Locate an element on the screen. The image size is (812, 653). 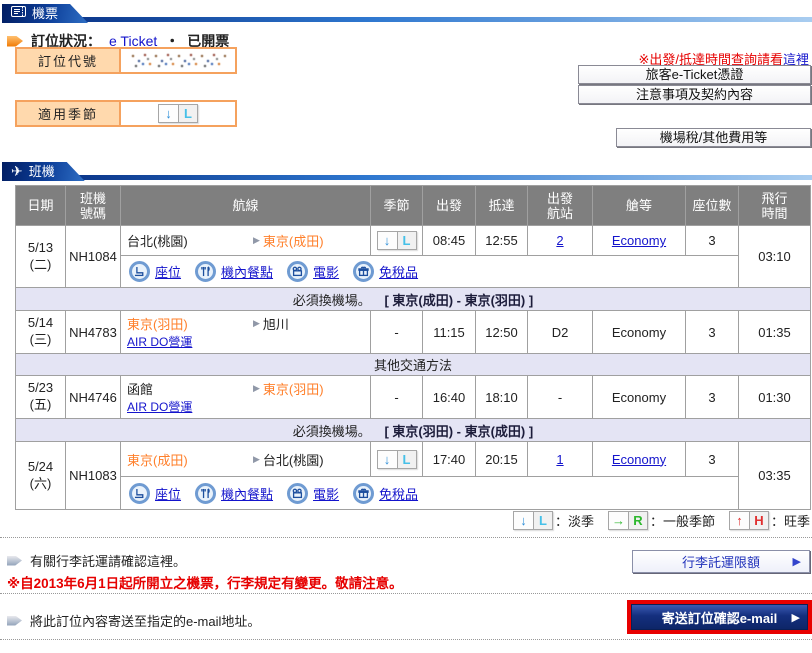
legend-label-regular: ：一般季節 is located at coordinates (682, 521).